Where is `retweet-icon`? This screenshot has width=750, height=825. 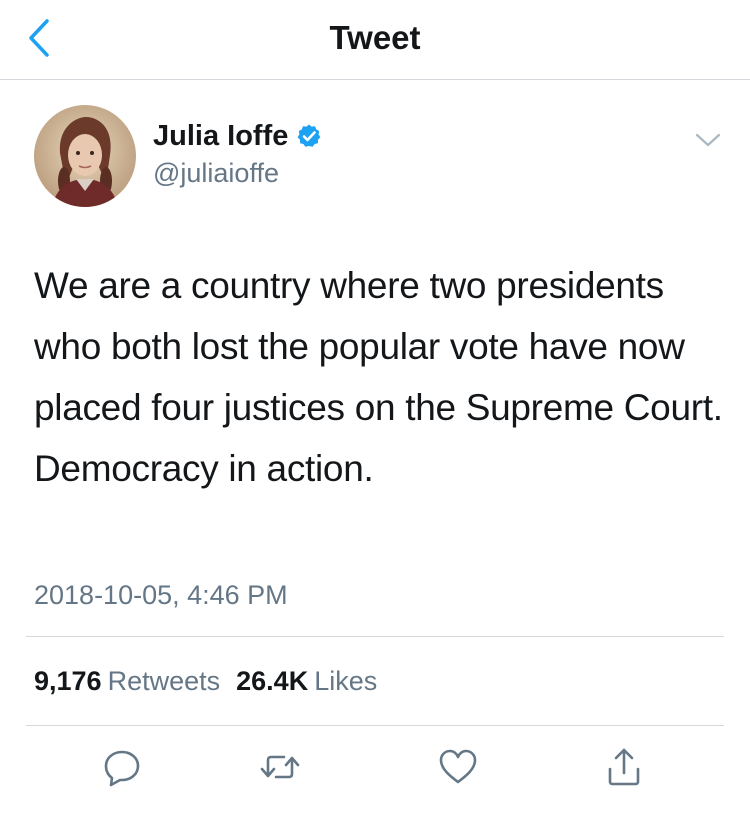 retweet-icon is located at coordinates (280, 767).